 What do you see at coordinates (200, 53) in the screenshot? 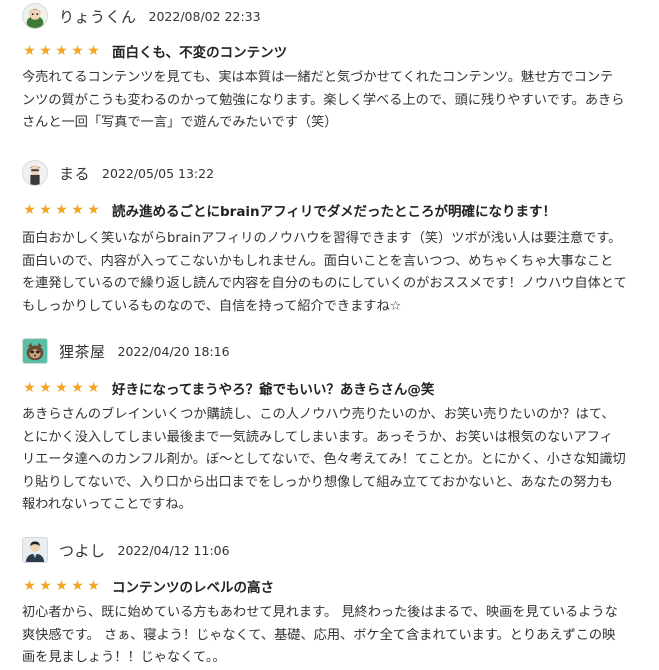
I see `review-title: 面白くも、不変のコンテンツ` at bounding box center [200, 53].